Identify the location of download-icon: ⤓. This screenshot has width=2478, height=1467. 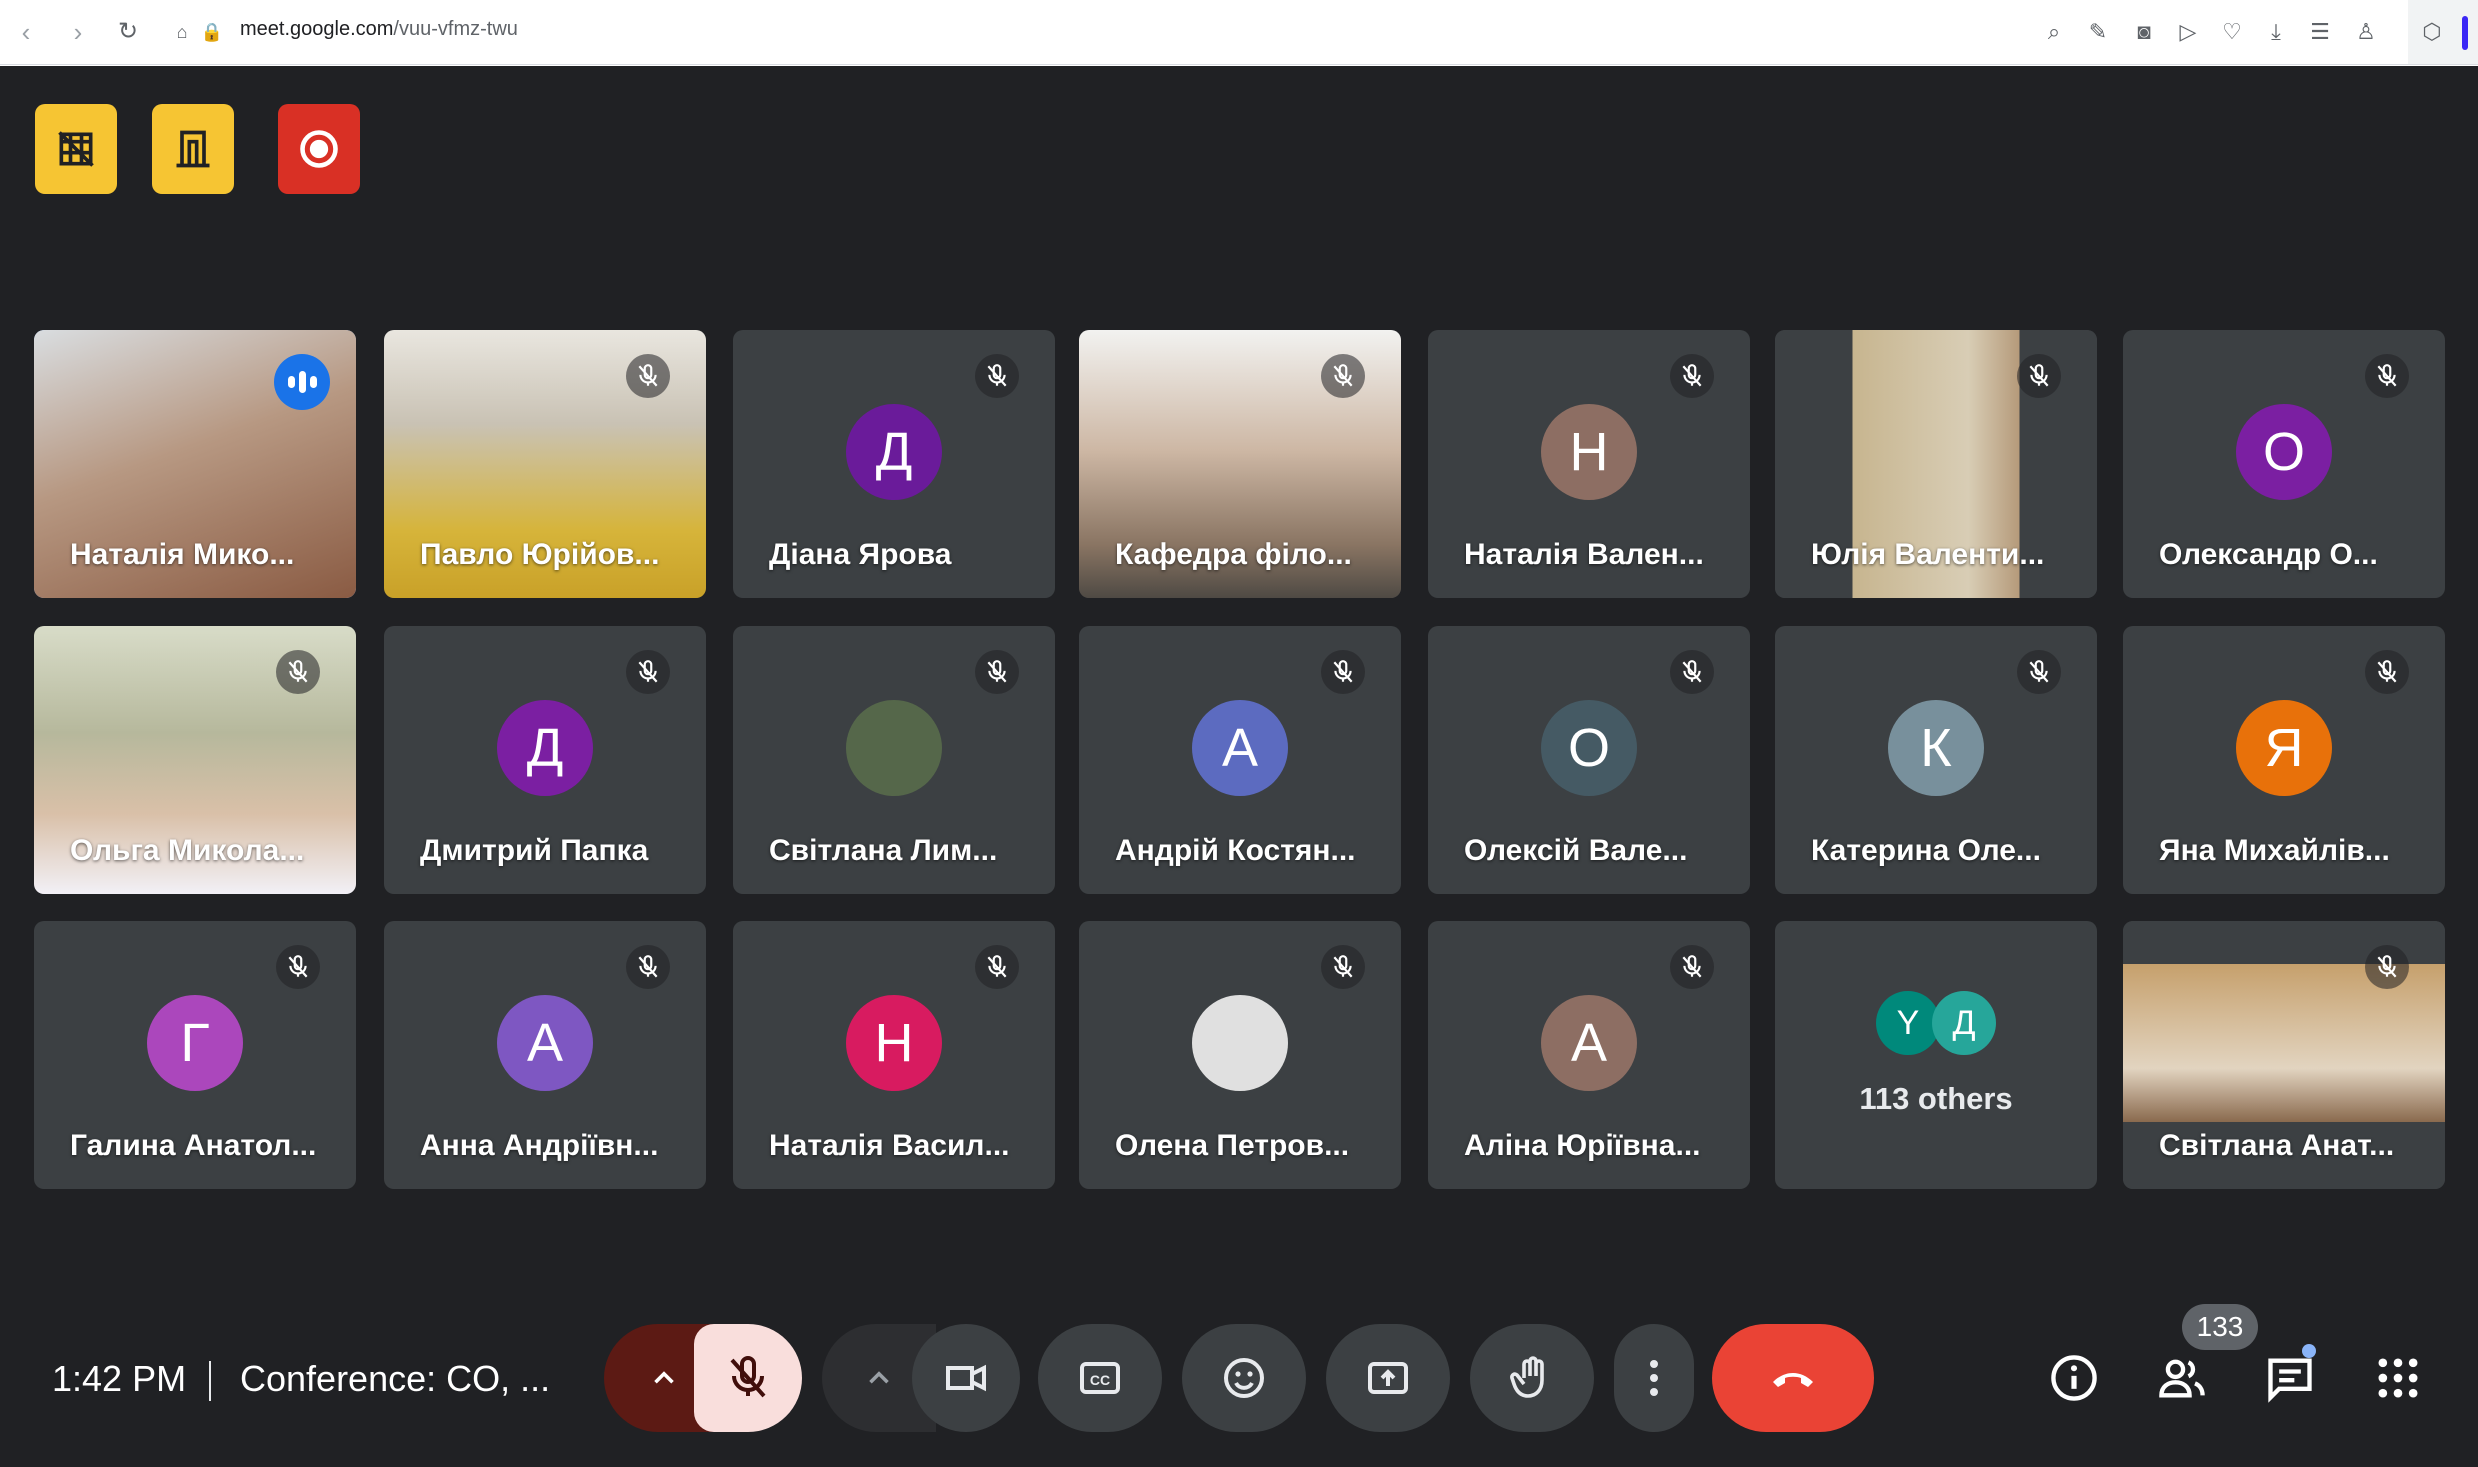
(2276, 32).